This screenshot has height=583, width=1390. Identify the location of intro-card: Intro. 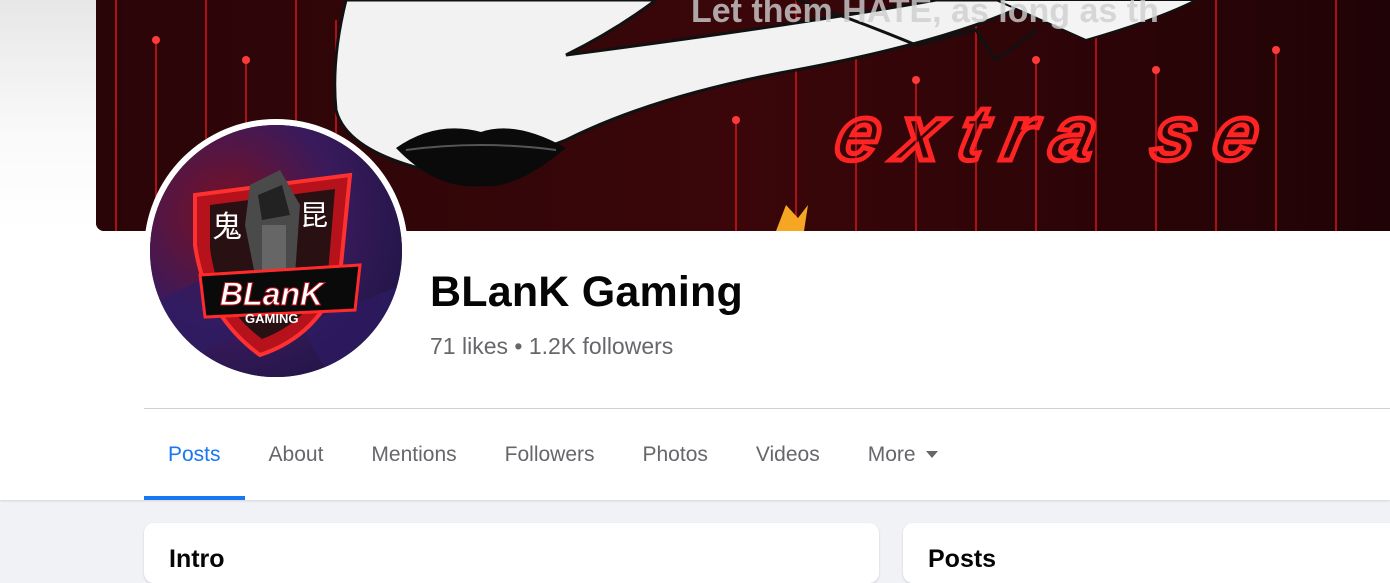
(511, 553).